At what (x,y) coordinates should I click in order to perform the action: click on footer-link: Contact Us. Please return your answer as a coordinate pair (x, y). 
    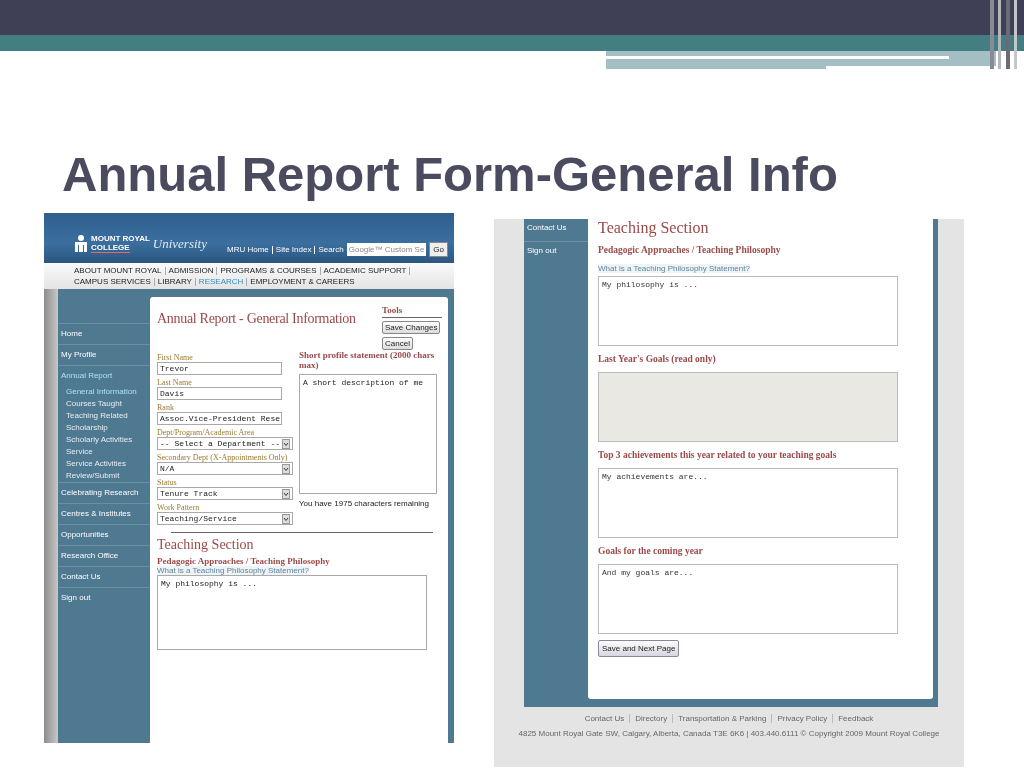
    Looking at the image, I should click on (604, 718).